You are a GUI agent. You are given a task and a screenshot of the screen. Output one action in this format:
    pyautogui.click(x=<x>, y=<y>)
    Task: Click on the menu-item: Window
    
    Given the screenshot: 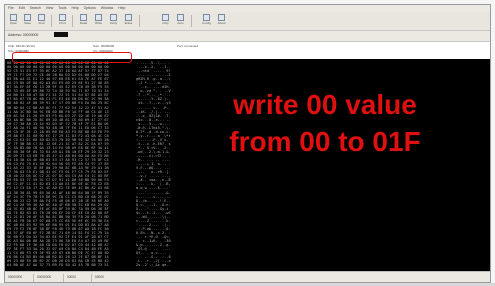 What is the action you would take?
    pyautogui.click(x=107, y=8)
    